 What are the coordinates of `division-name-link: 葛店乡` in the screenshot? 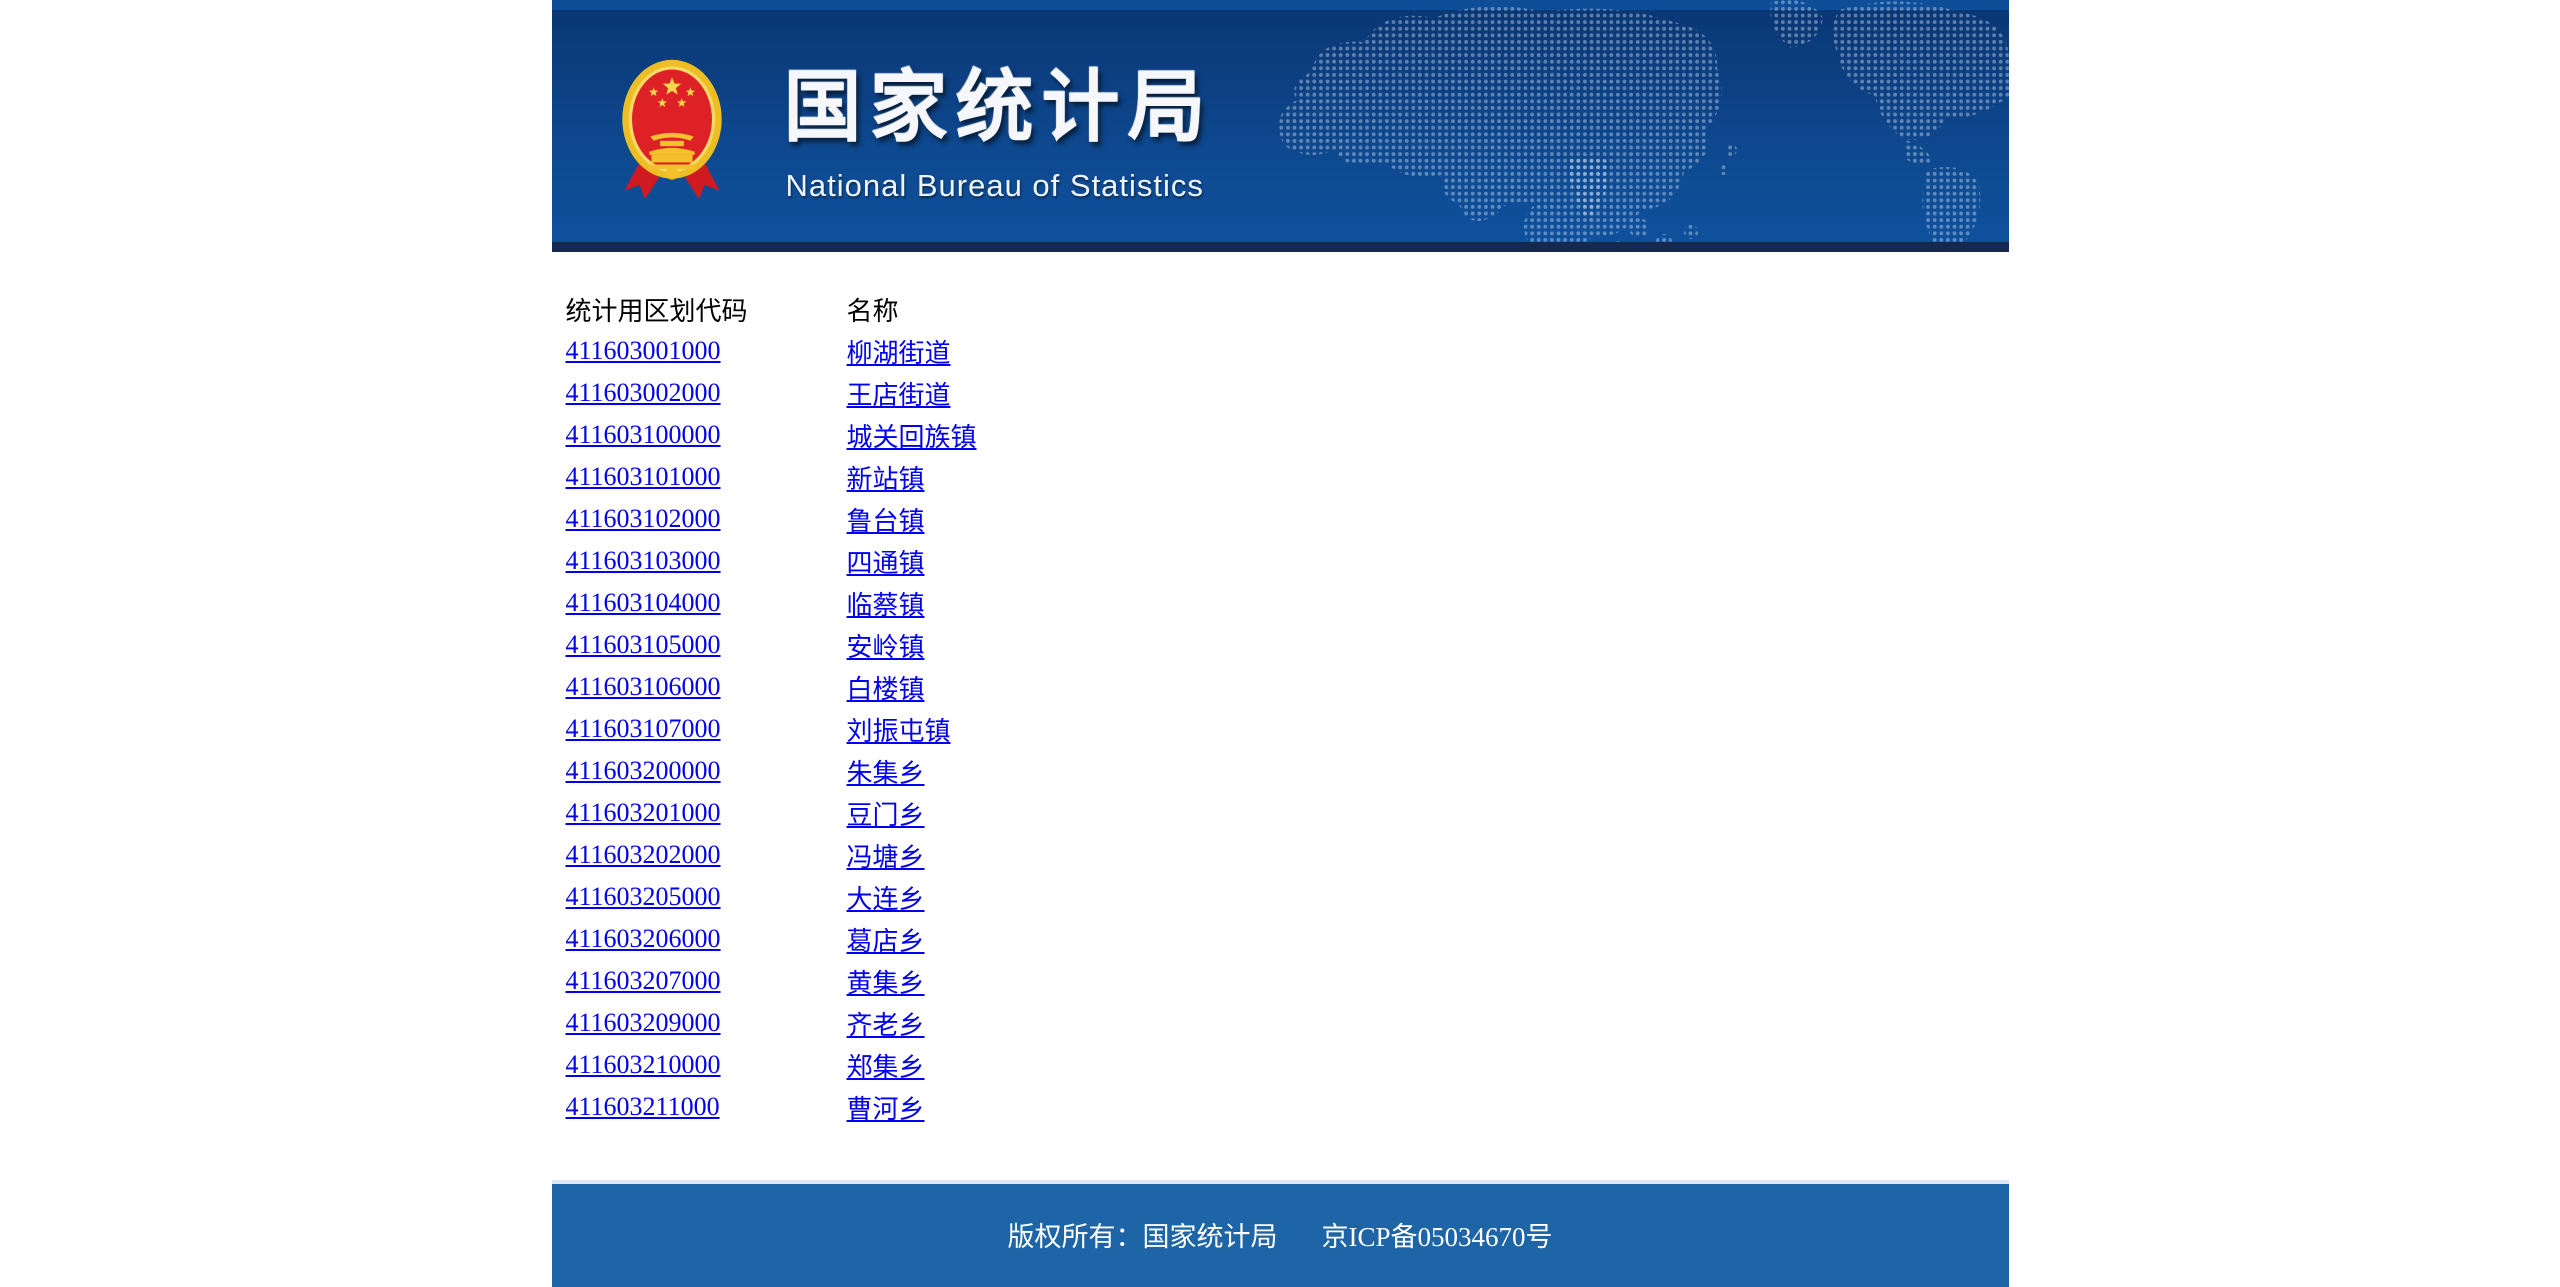 It's located at (886, 941).